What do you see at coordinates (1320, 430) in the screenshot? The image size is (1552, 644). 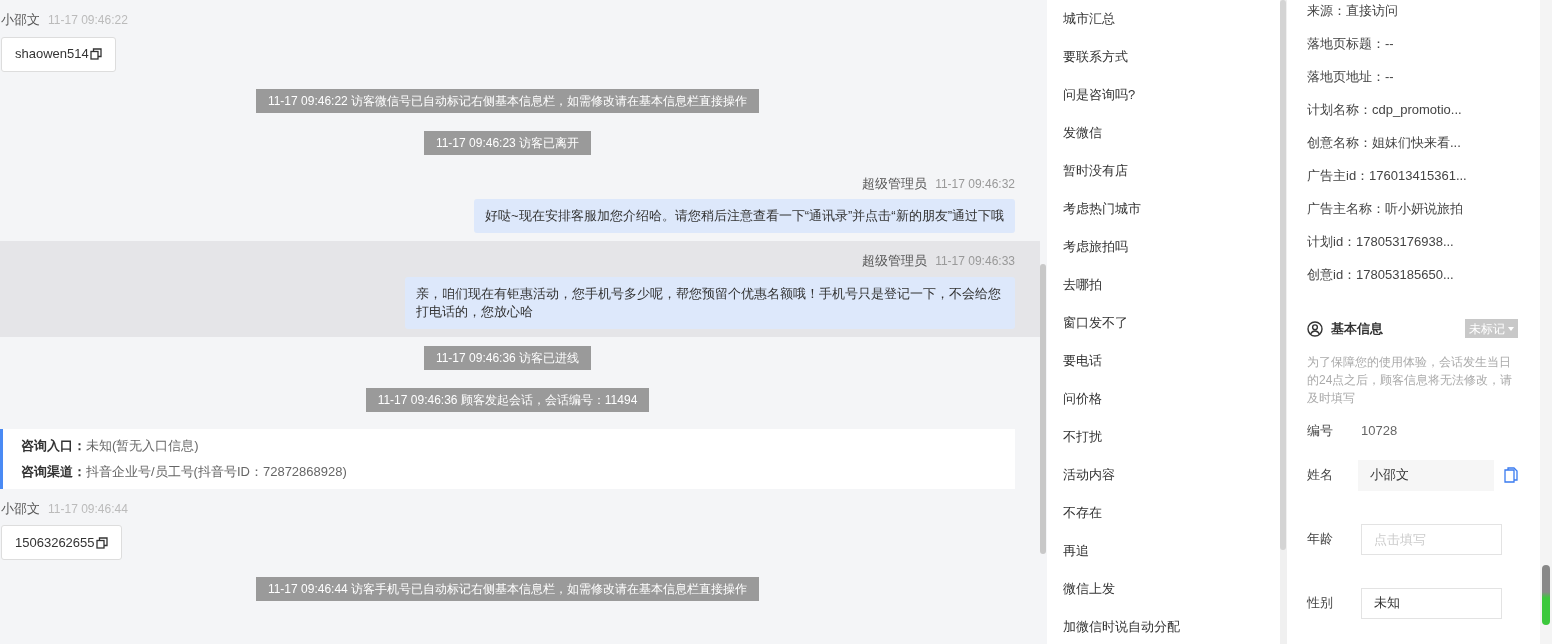 I see `field-label: 编号` at bounding box center [1320, 430].